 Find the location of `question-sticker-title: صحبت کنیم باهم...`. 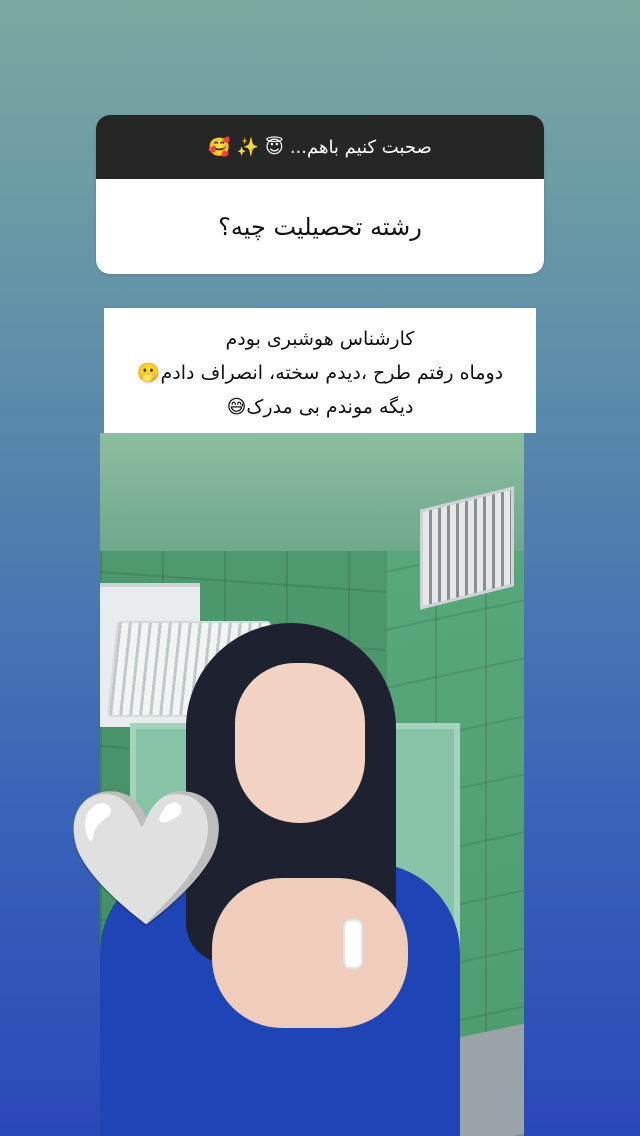

question-sticker-title: صحبت کنیم باهم... is located at coordinates (360, 147).